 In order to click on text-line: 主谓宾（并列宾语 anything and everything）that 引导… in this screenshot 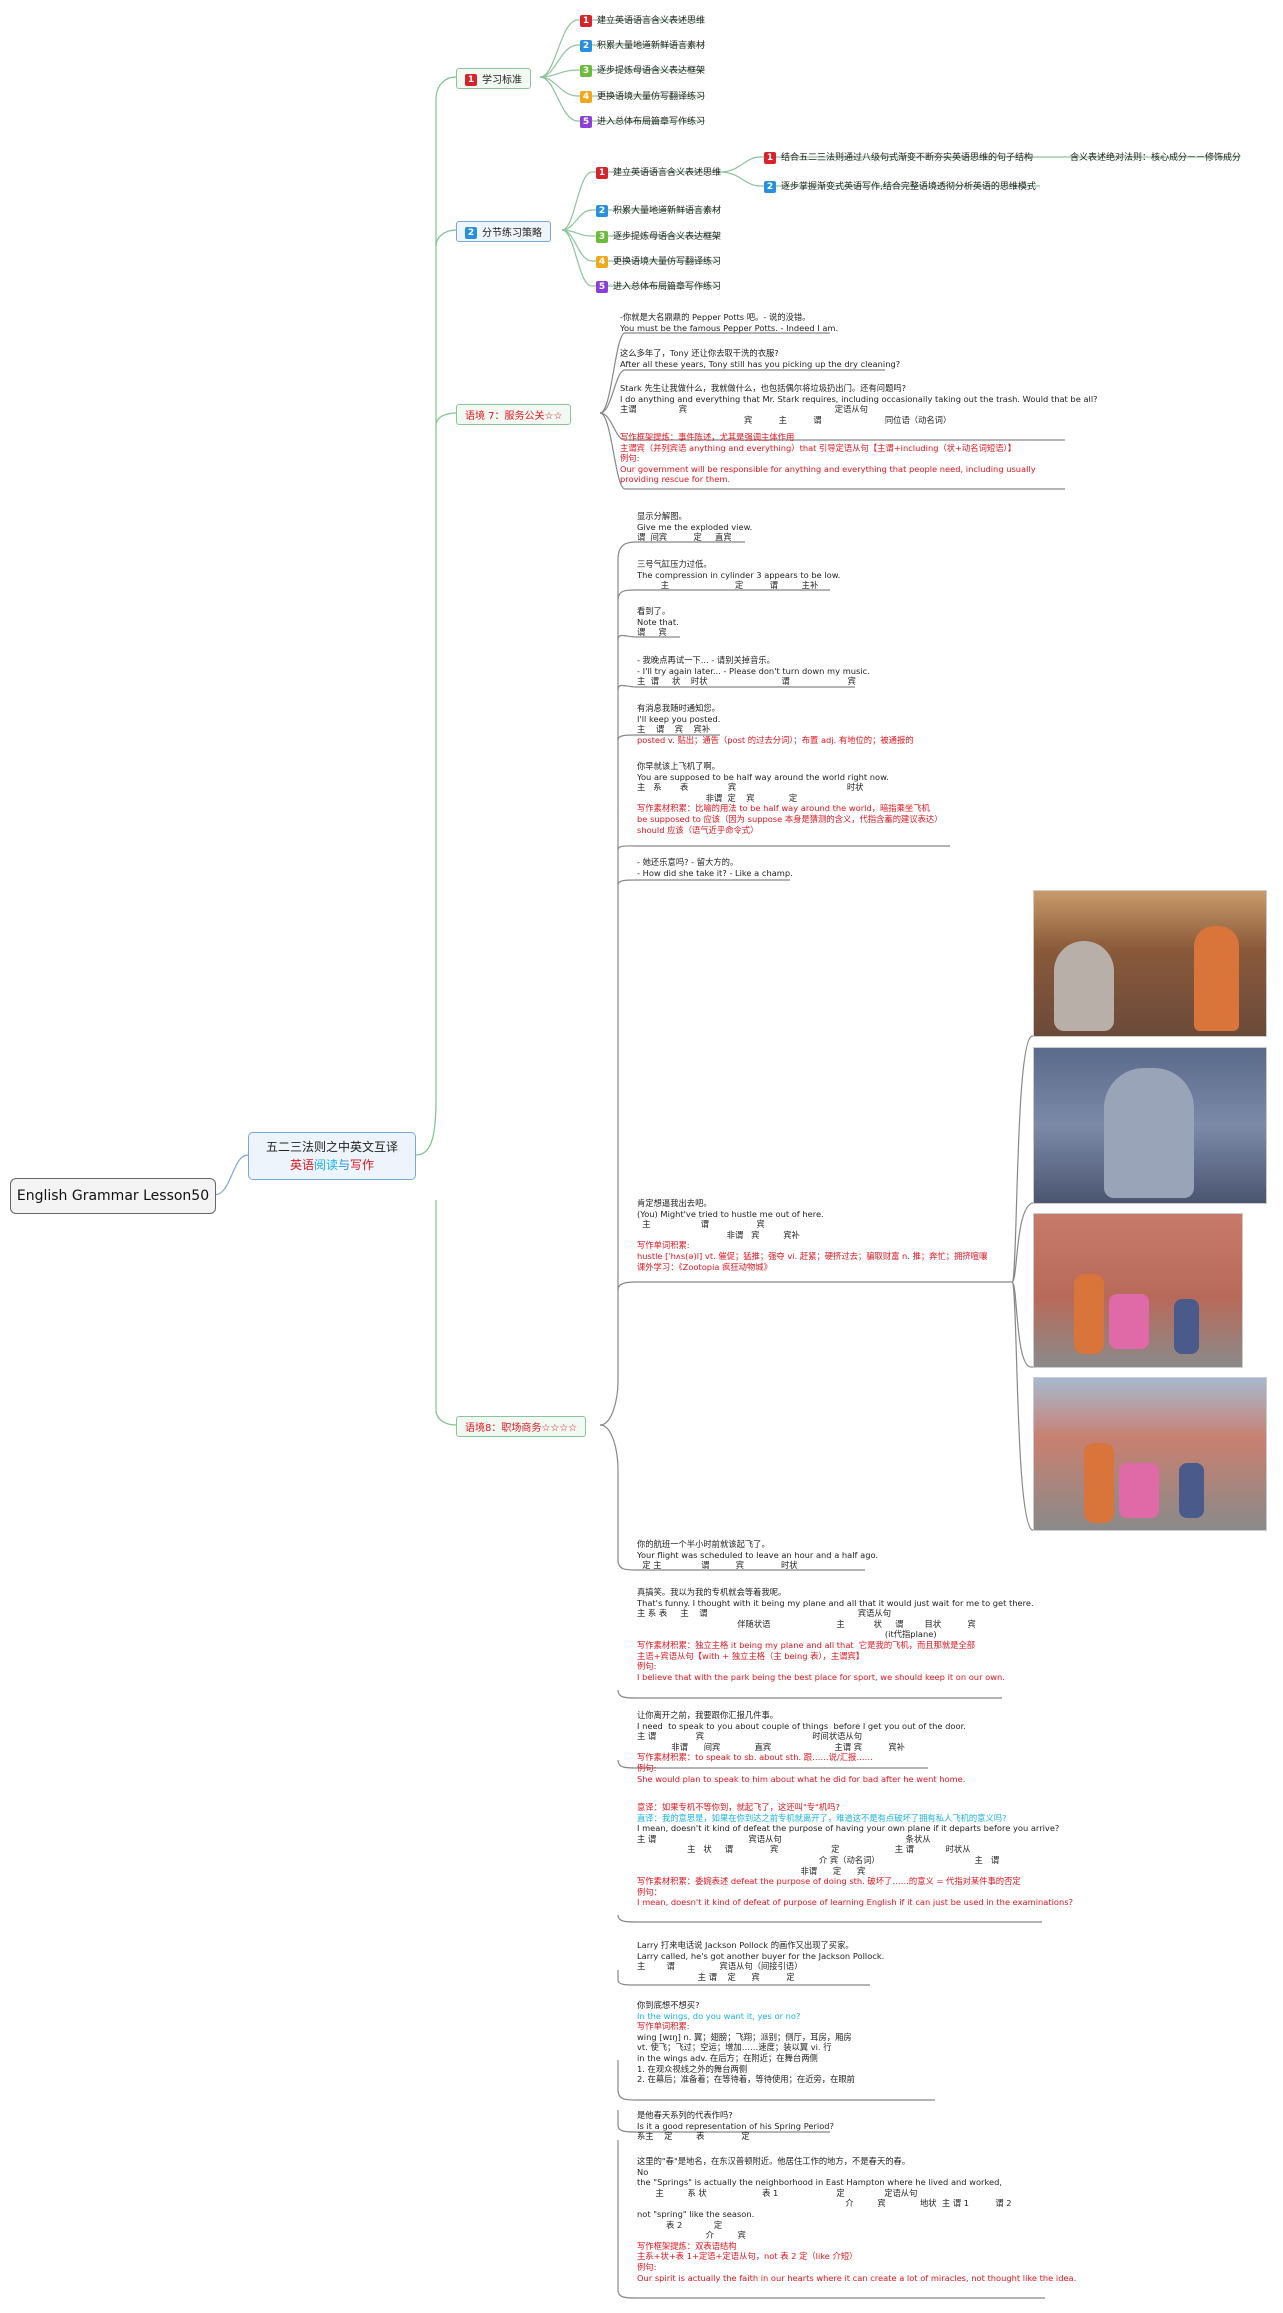, I will do `click(818, 447)`.